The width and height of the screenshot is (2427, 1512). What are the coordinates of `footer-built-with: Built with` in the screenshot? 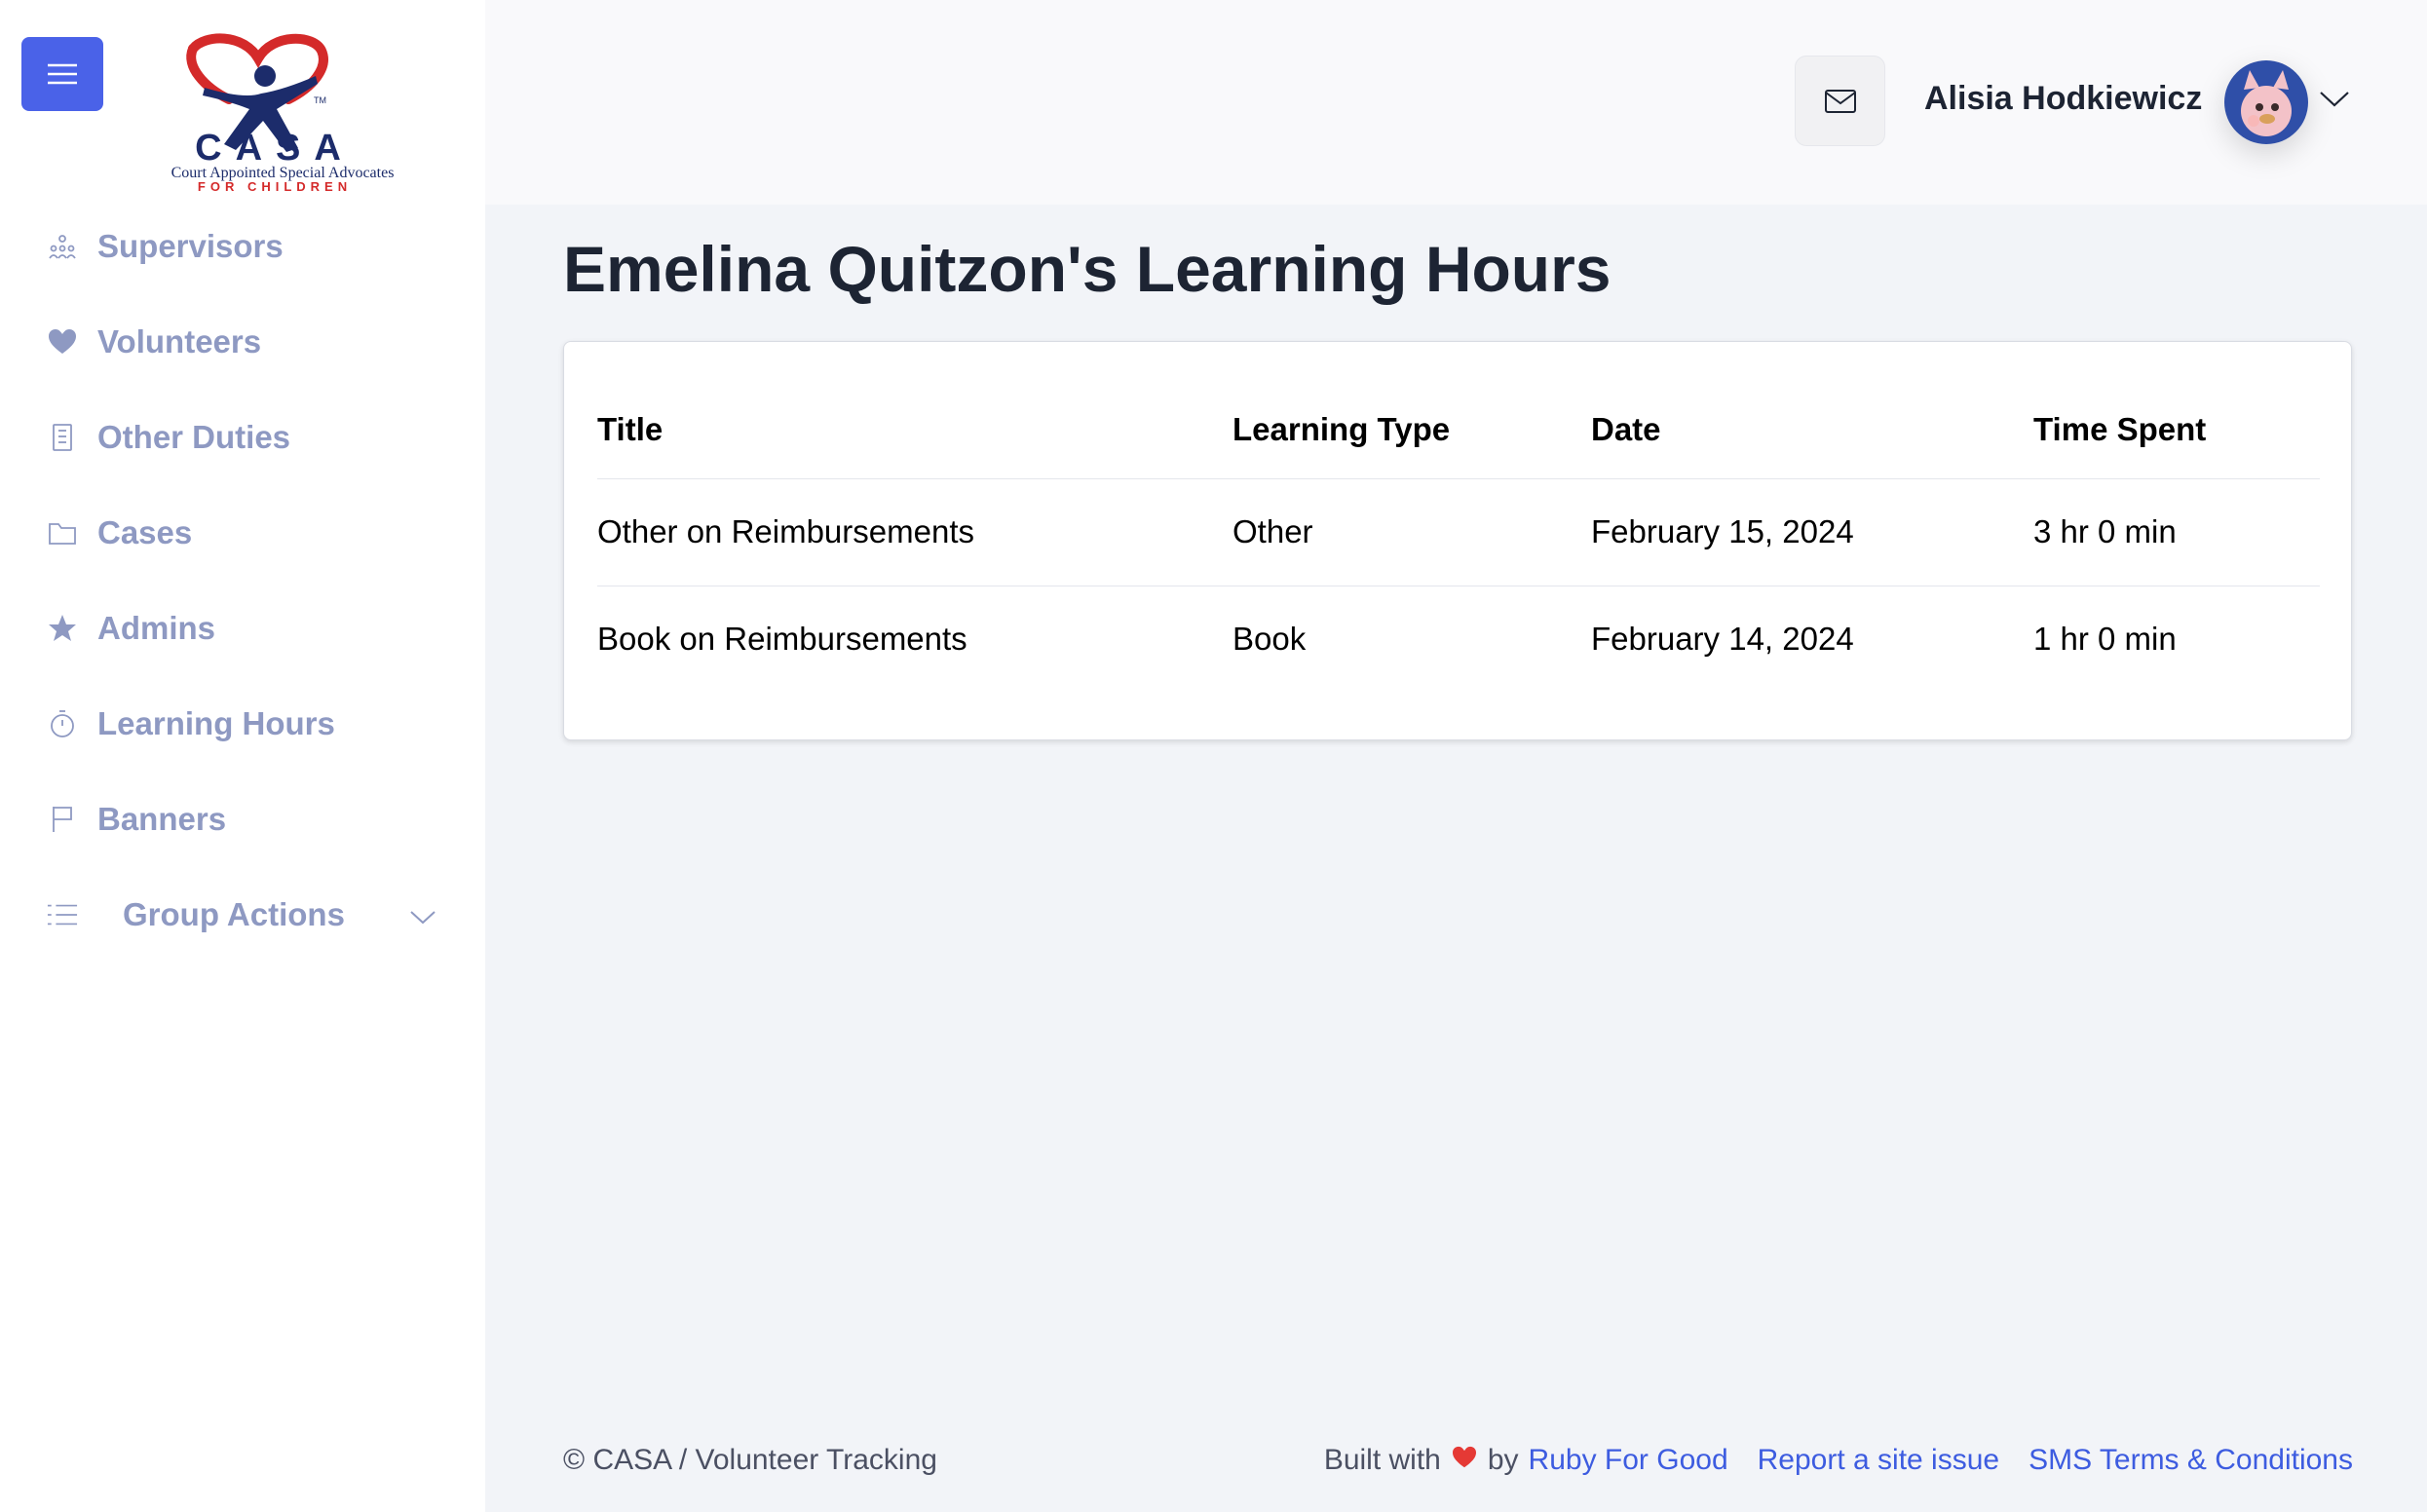 It's located at (1382, 1460).